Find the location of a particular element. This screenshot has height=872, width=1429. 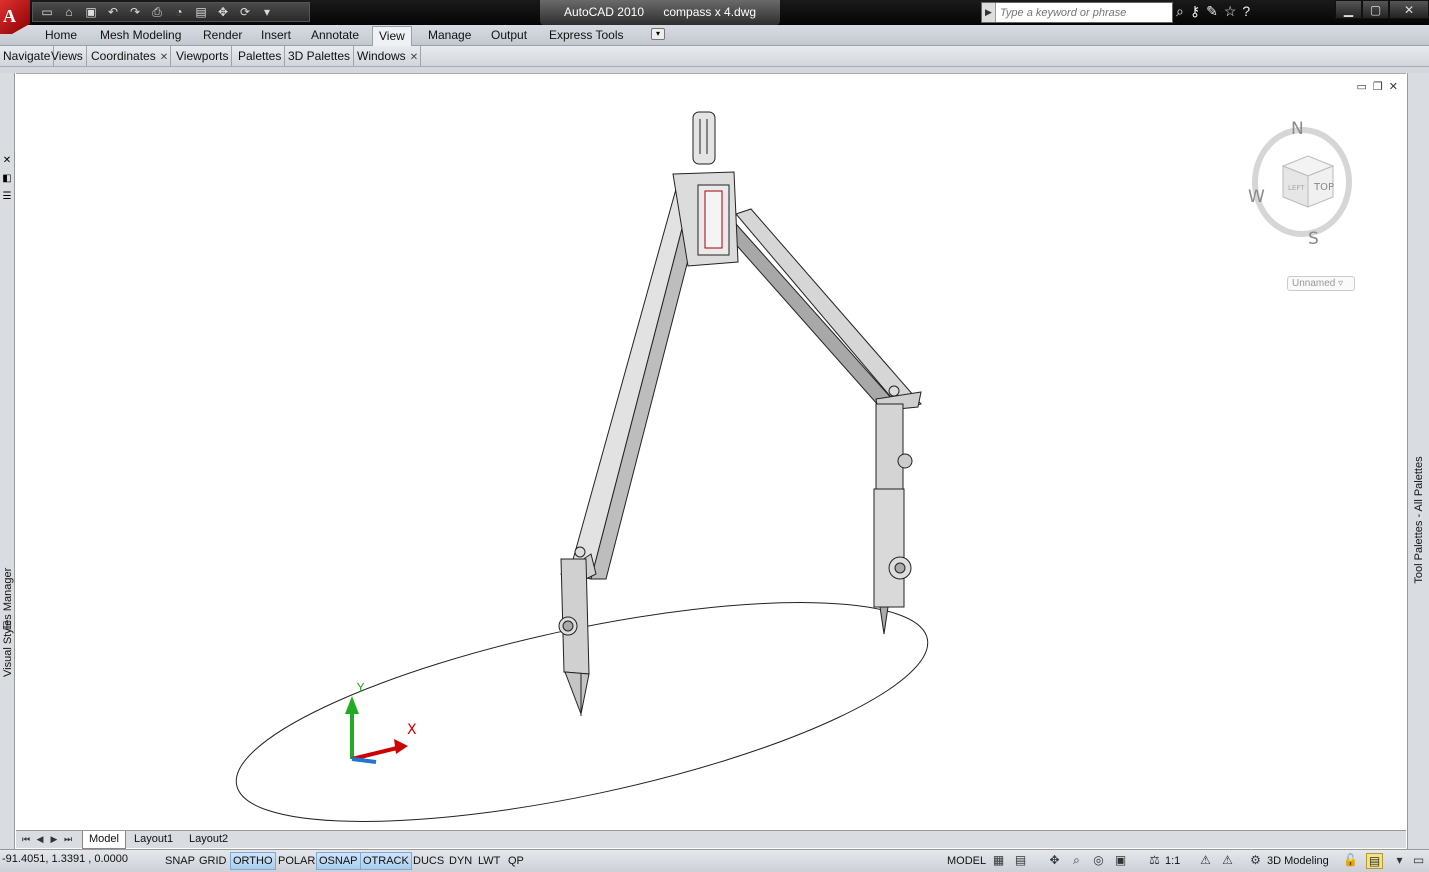

tab-layout1: Layout1 is located at coordinates (153, 840).